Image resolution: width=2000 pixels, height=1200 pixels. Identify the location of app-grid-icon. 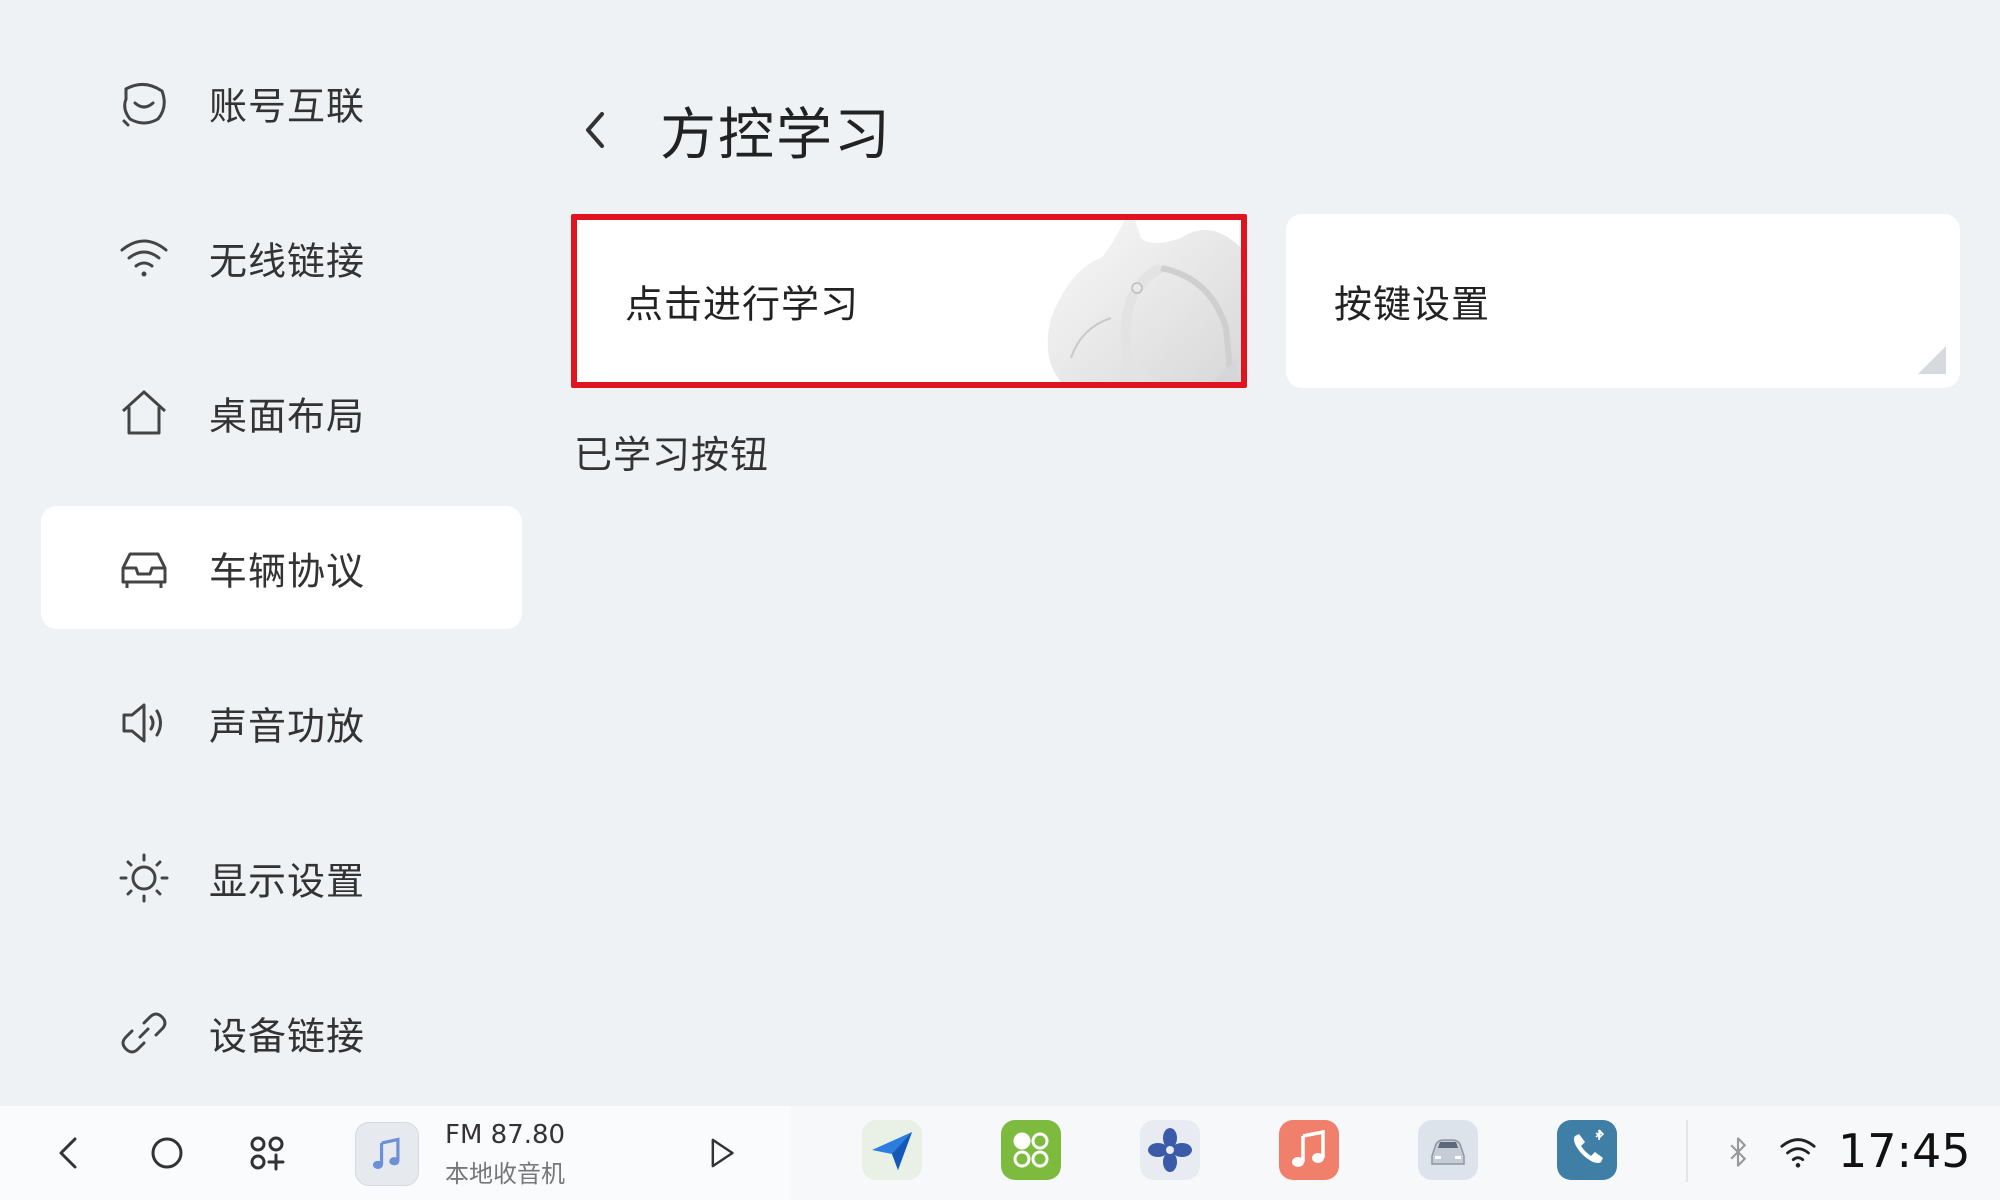
(267, 1153).